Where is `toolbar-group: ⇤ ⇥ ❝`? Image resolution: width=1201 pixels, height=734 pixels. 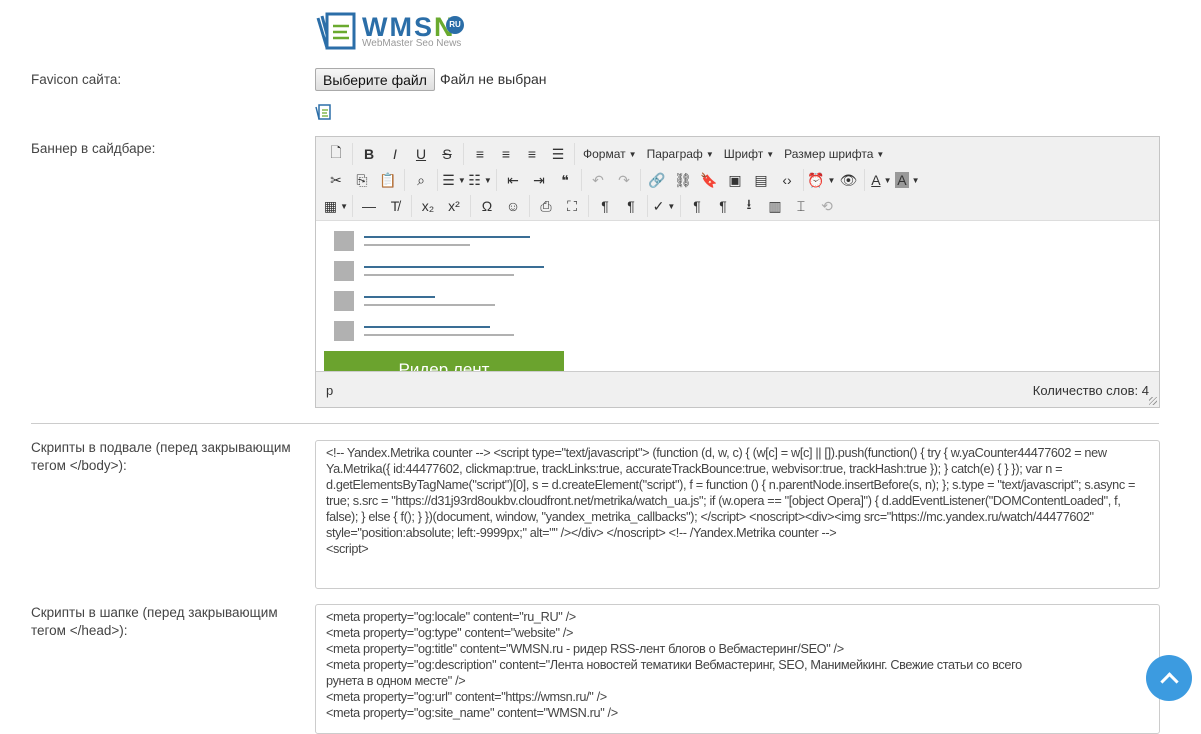
toolbar-group: ⇤ ⇥ ❝ is located at coordinates (539, 180).